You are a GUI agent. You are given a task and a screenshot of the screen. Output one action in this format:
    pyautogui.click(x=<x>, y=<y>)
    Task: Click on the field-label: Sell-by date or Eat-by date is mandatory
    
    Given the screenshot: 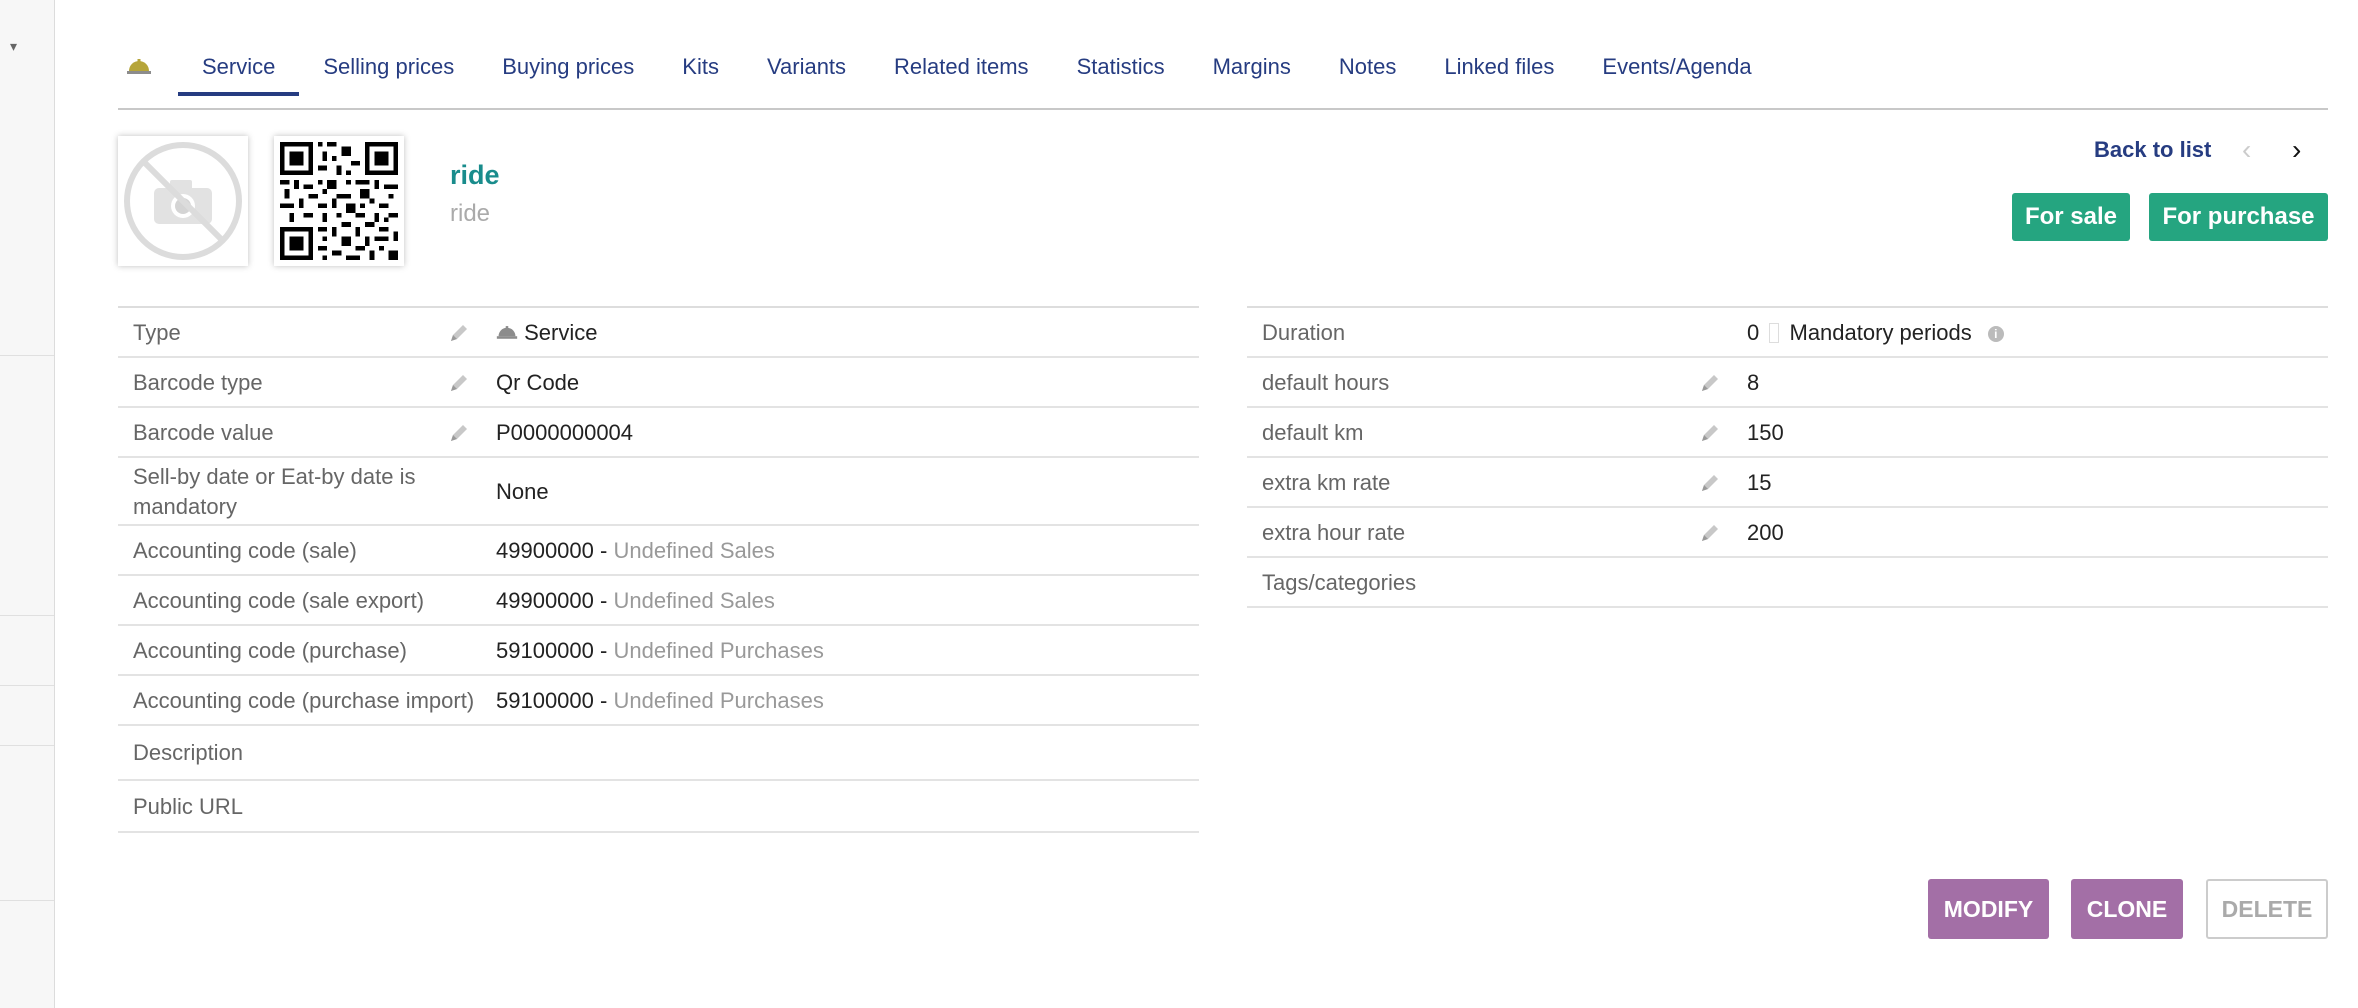 What is the action you would take?
    pyautogui.click(x=274, y=491)
    